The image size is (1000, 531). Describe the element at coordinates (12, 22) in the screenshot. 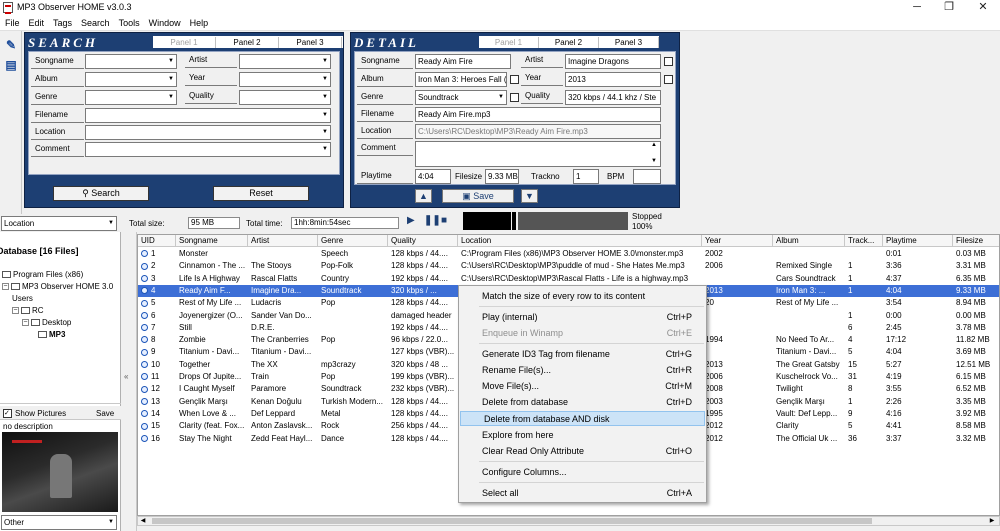

I see `menu-file: File` at that location.